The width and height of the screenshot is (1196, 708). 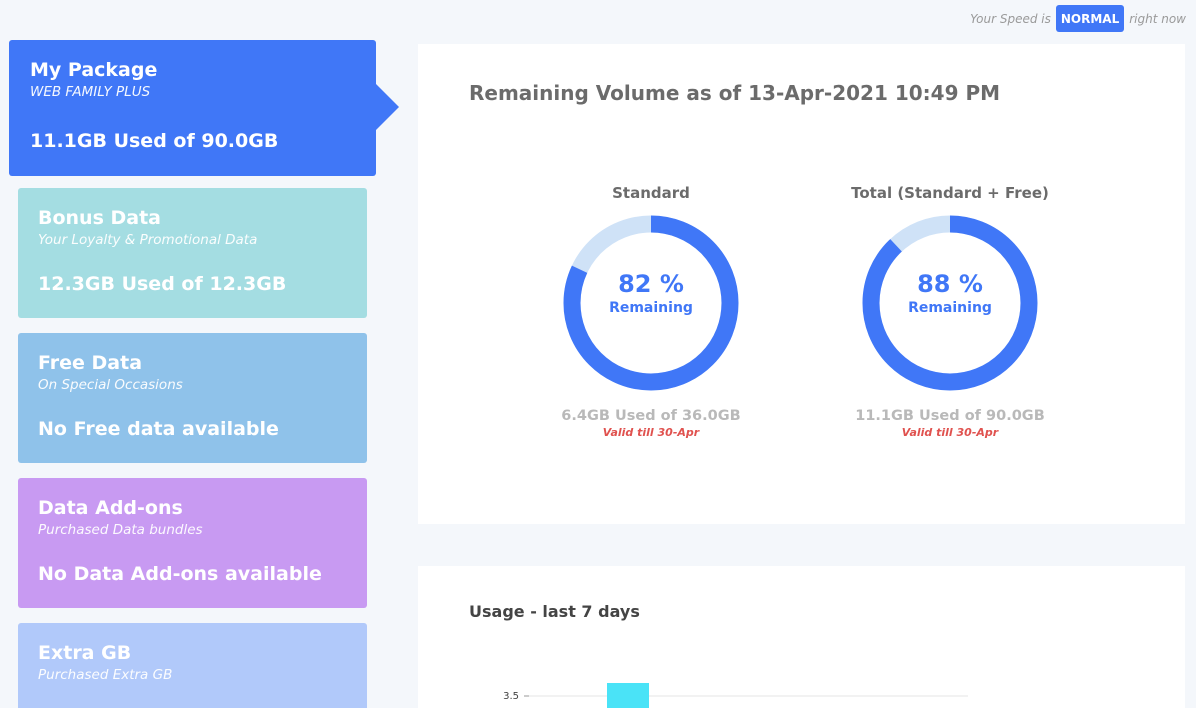 I want to click on card-subtitle: On Special Occasions, so click(x=110, y=385).